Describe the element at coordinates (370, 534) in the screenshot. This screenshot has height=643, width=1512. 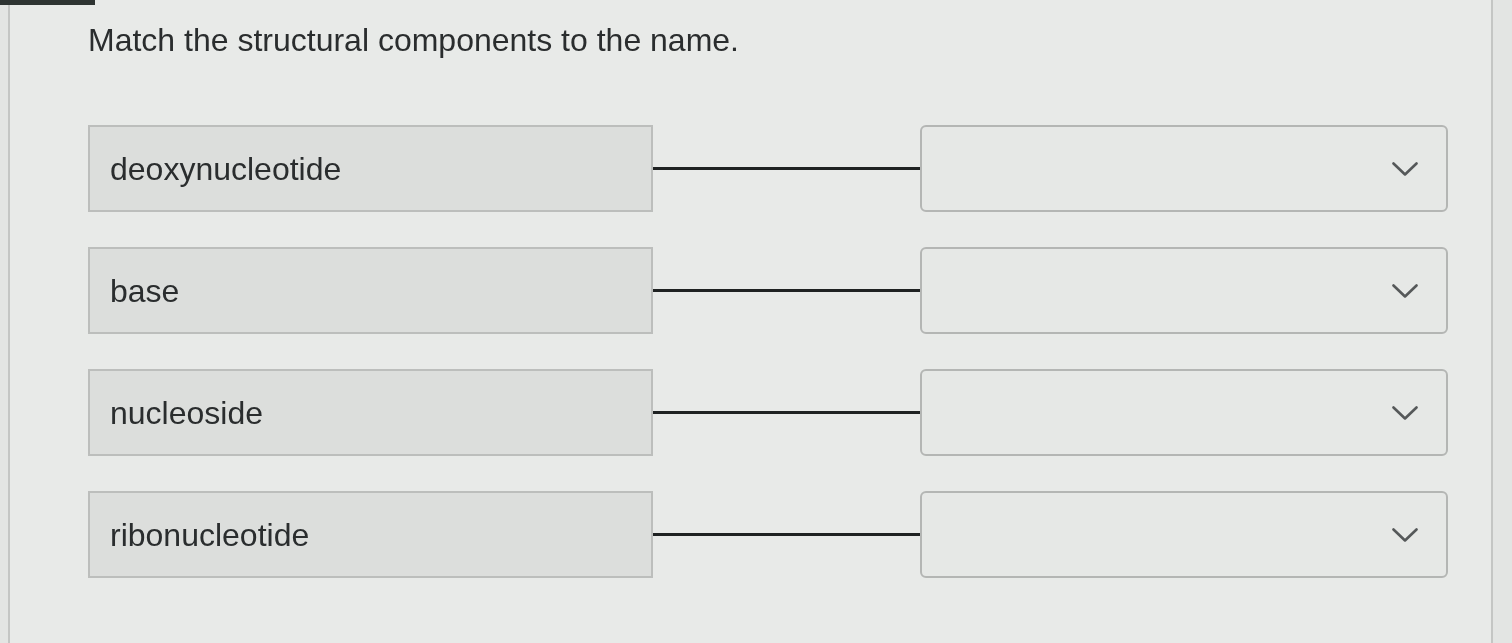
I see `term-box: ribonucleotide` at that location.